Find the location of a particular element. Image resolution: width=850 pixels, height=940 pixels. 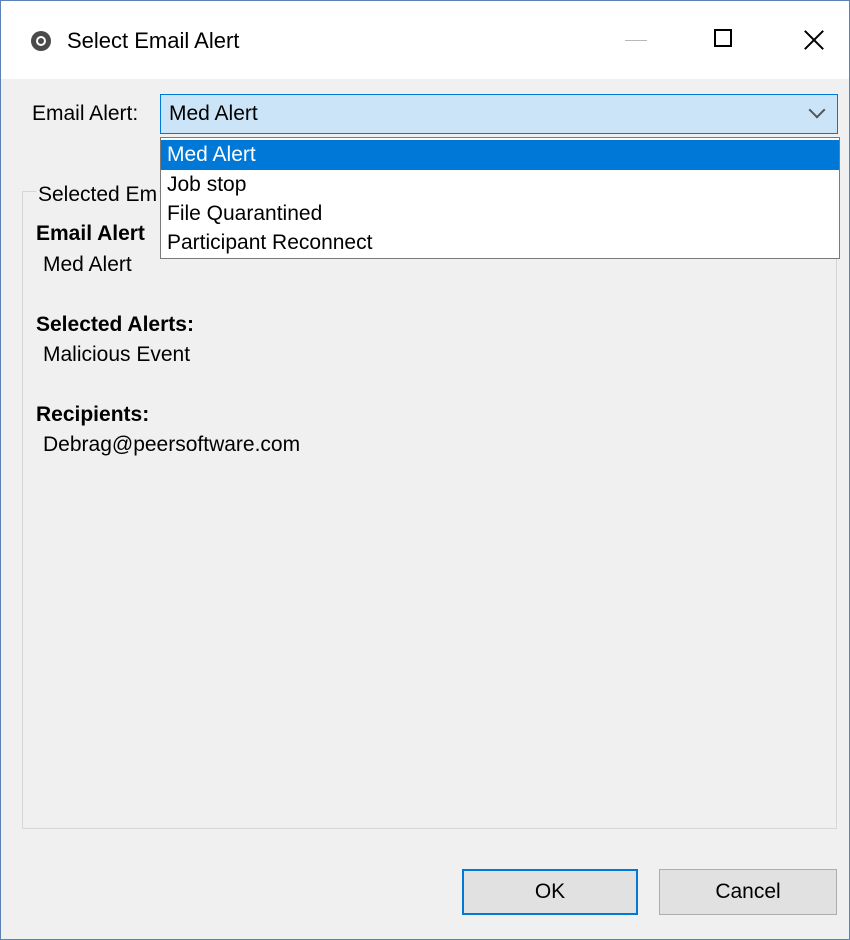

email-alert-combobox: Med Alert is located at coordinates (499, 114).